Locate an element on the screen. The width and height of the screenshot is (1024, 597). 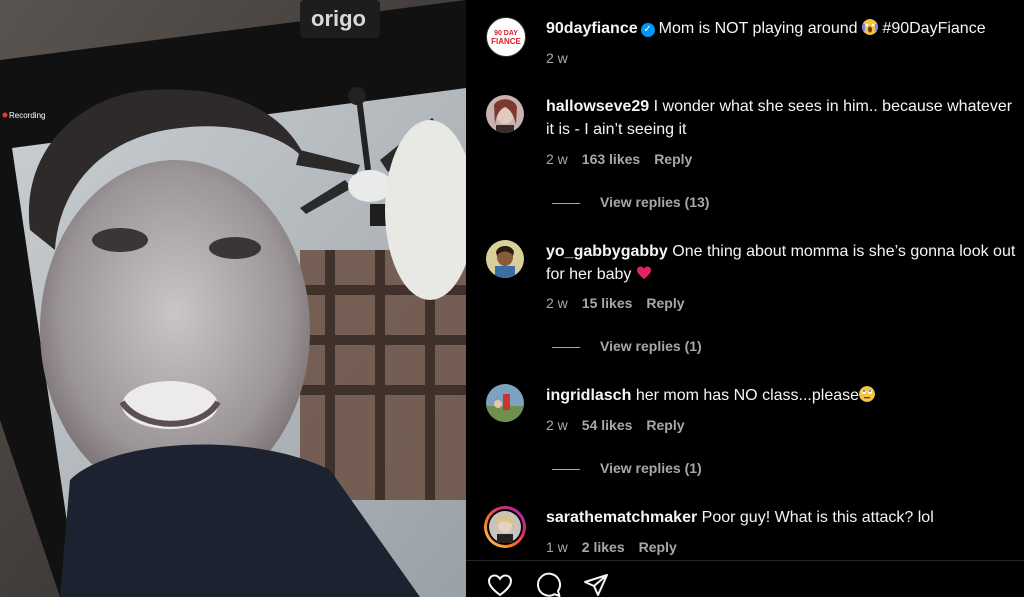
svg-text: 90 DAY is located at coordinates (506, 33).